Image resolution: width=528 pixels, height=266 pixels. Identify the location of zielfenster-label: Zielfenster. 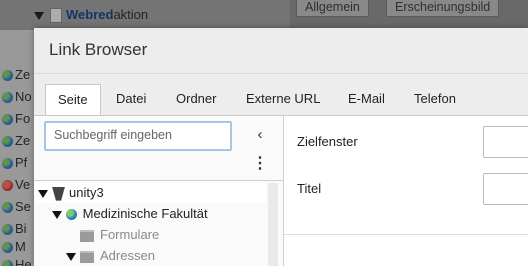
(327, 141).